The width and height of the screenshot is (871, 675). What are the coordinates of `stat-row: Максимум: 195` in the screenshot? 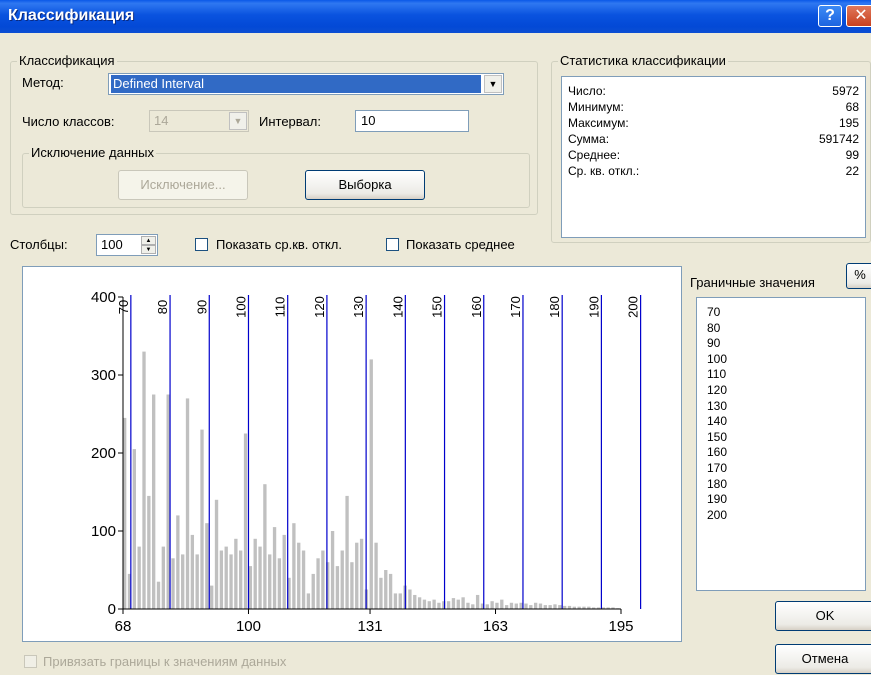 It's located at (713, 123).